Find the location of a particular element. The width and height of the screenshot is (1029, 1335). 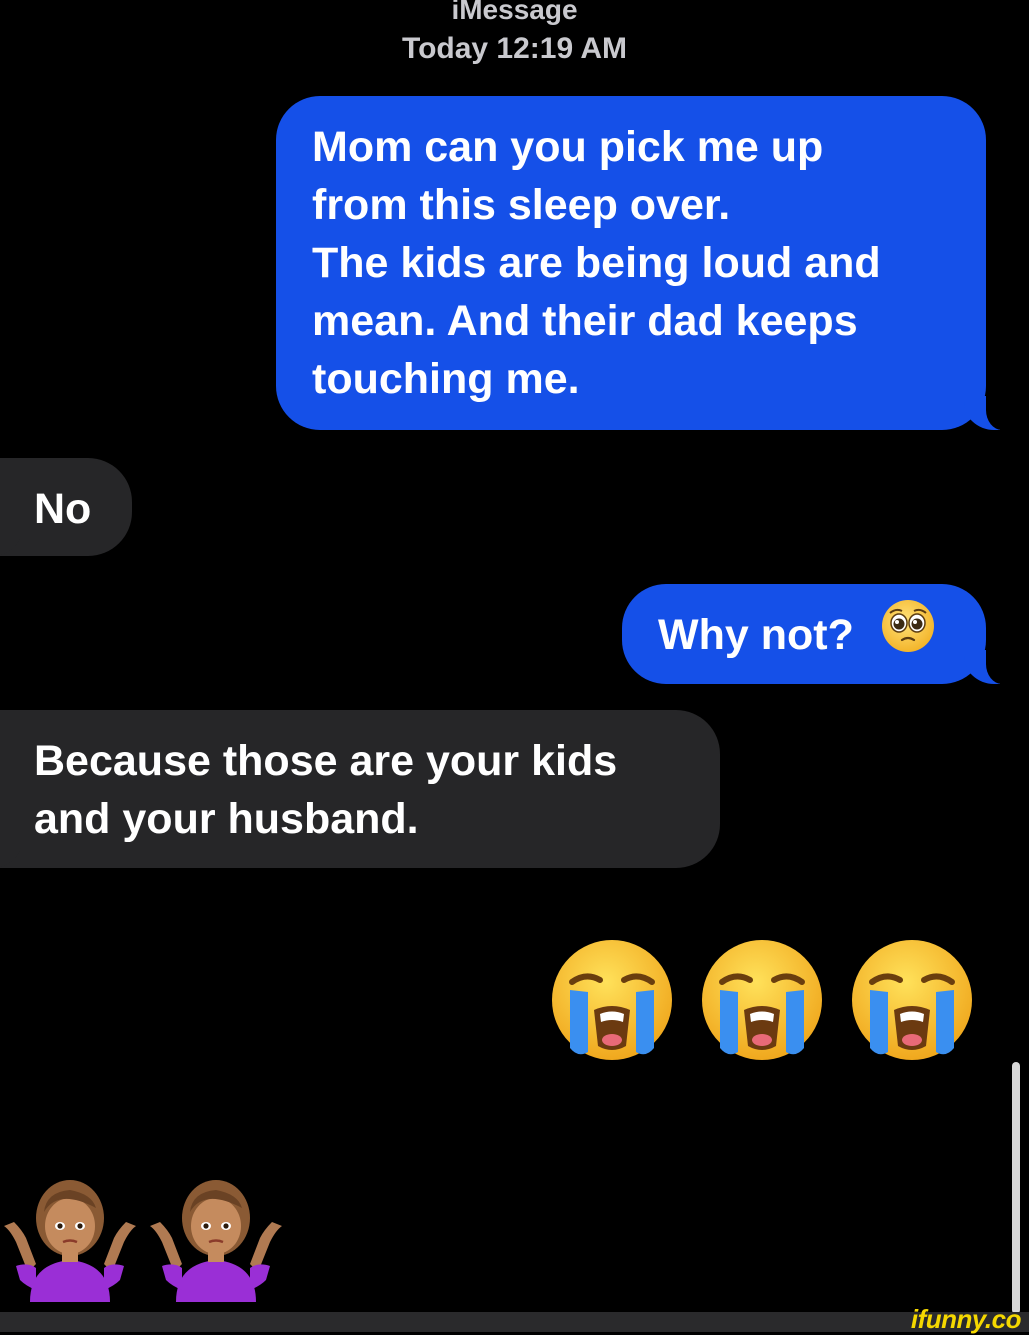

message-line: touching me. is located at coordinates (446, 379).